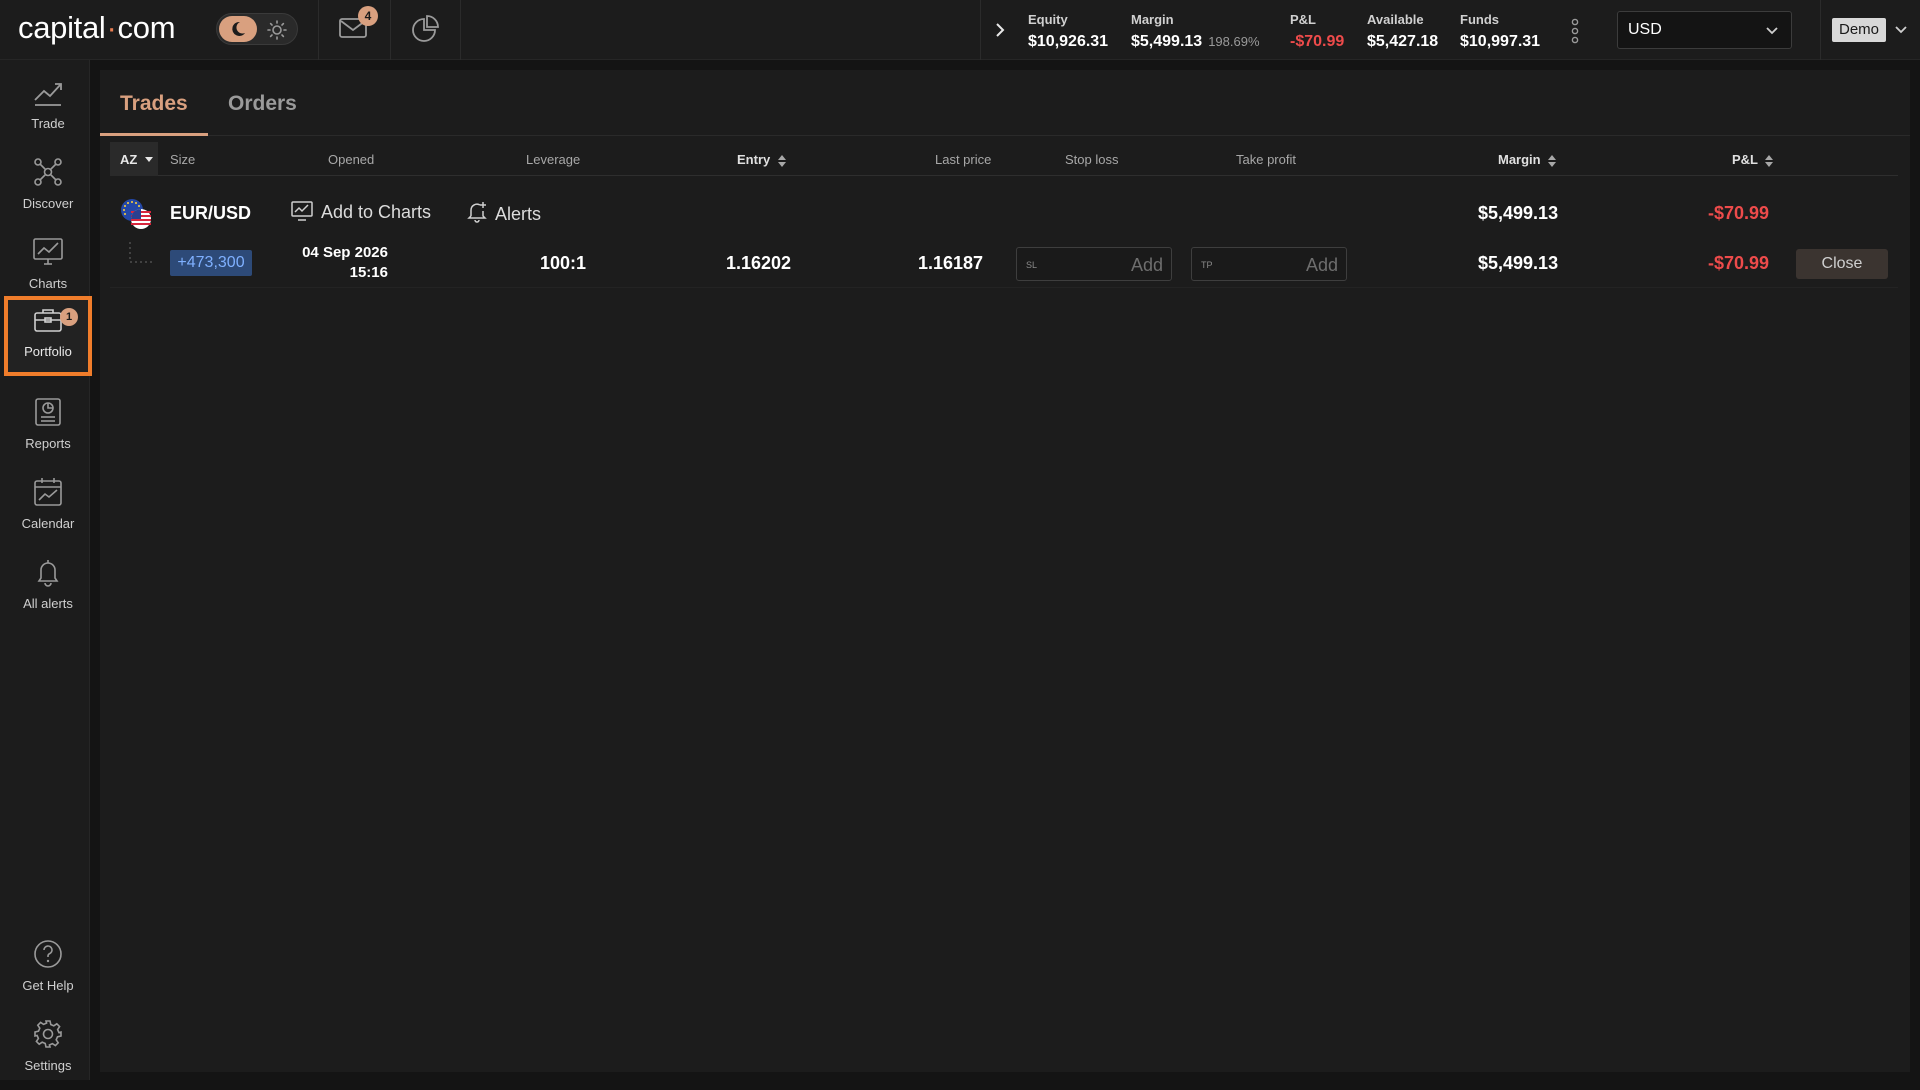  What do you see at coordinates (1739, 213) in the screenshot?
I see `market-pnl: -$70.99` at bounding box center [1739, 213].